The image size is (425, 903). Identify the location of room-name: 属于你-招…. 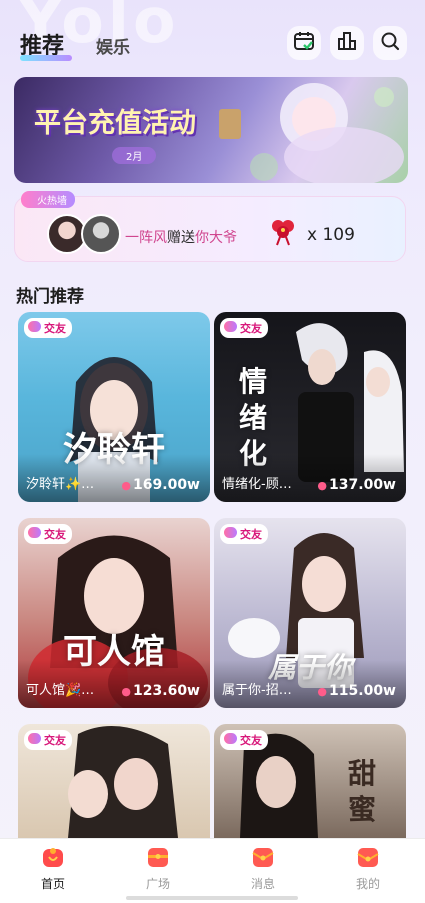
(257, 690).